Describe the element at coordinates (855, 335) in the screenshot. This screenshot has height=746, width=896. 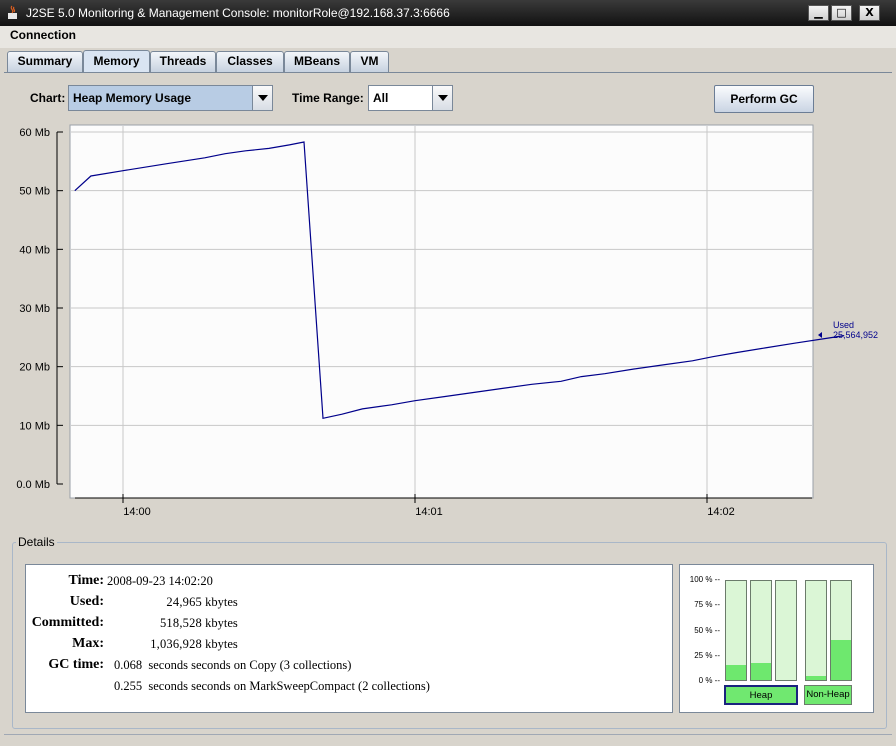
I see `annotation-value: 25,564,952` at that location.